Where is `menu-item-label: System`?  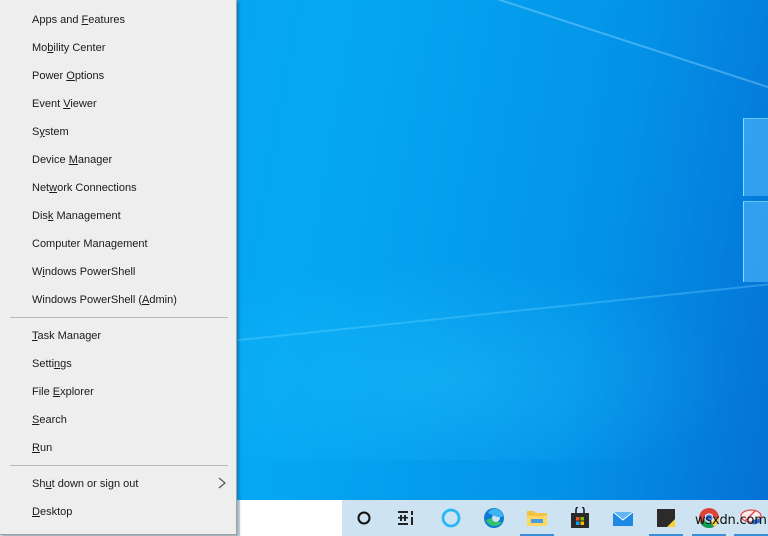
menu-item-label: System is located at coordinates (50, 132).